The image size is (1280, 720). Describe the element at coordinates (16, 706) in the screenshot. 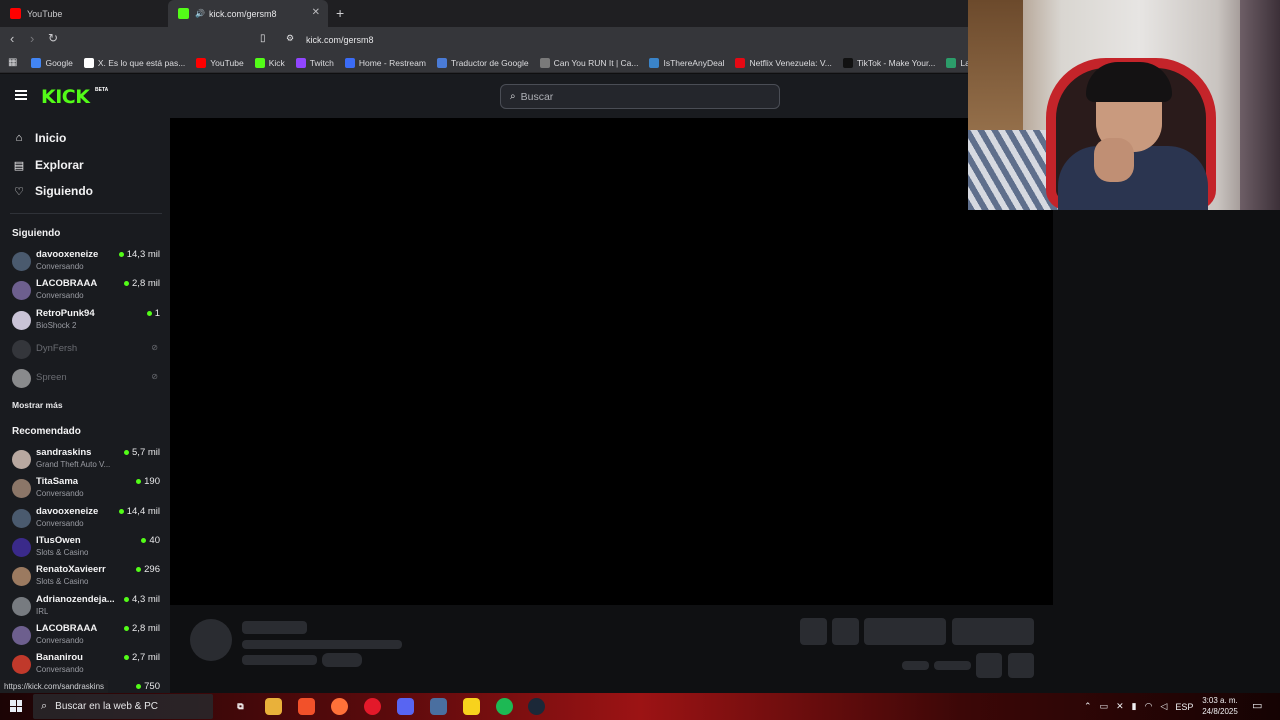

I see `windows-start-icon` at that location.